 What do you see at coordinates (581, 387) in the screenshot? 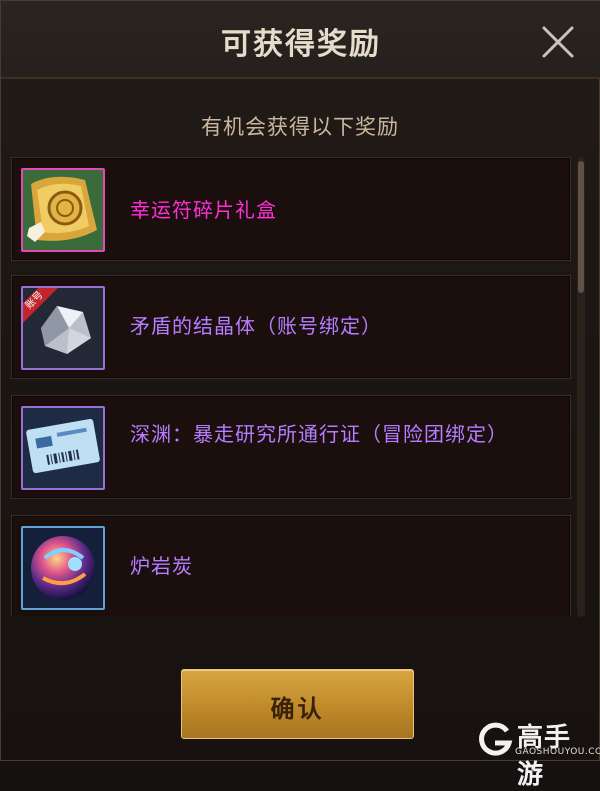
I see `reward-list-scrollbar` at bounding box center [581, 387].